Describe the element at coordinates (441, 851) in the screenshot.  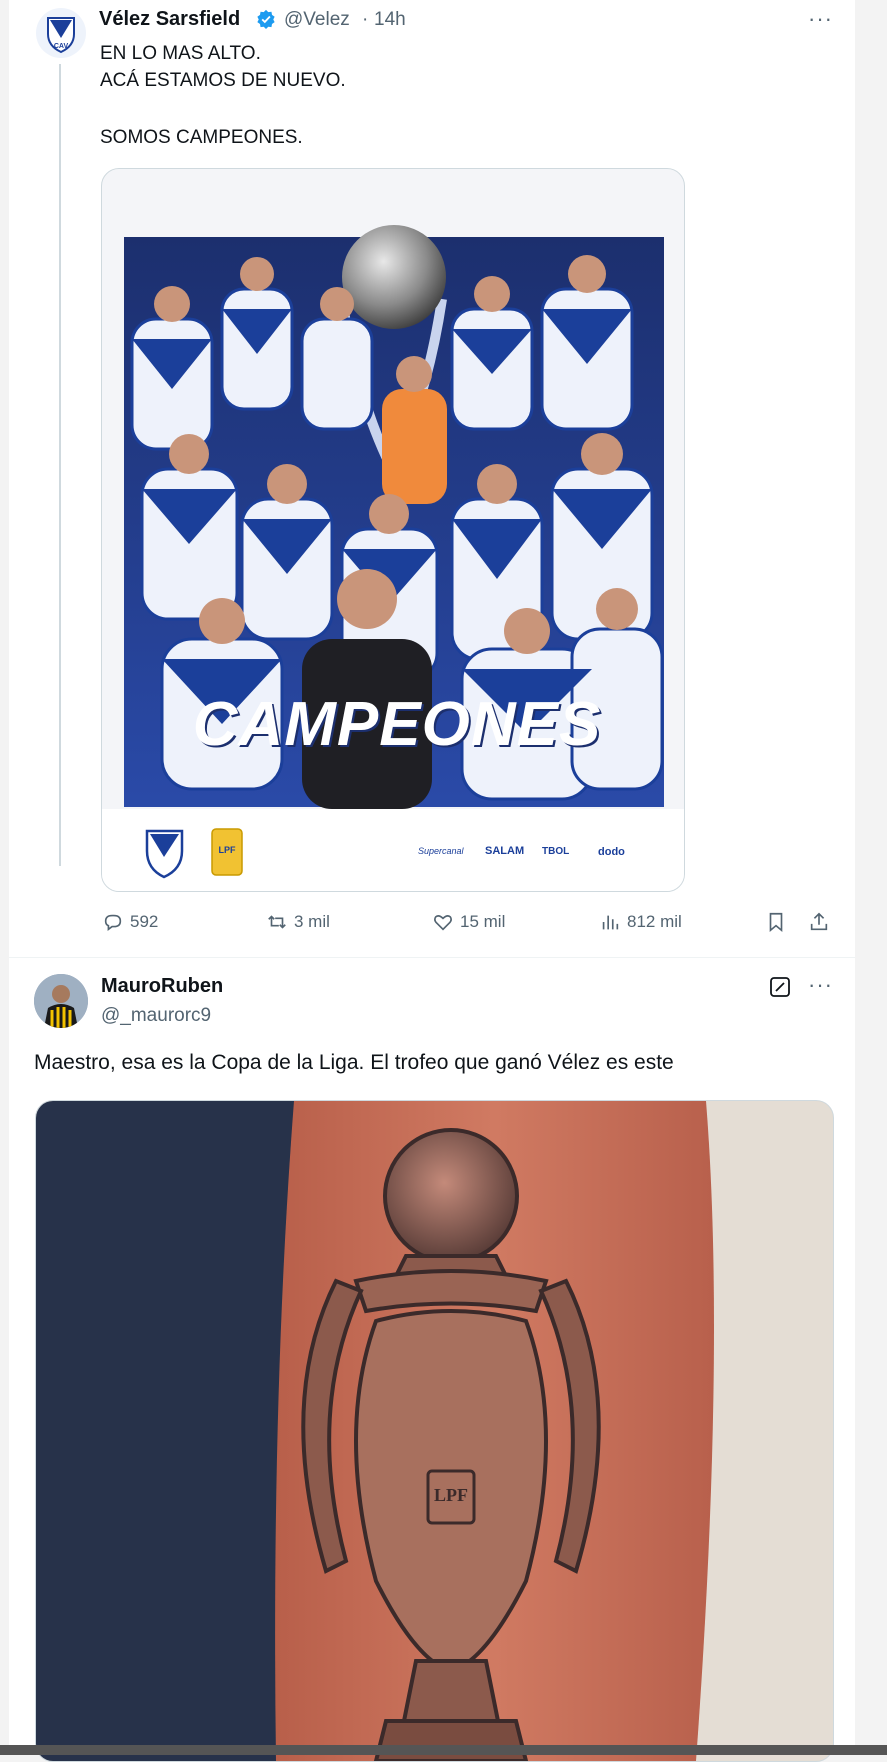
I see `sponsor-1: Supercanal` at that location.